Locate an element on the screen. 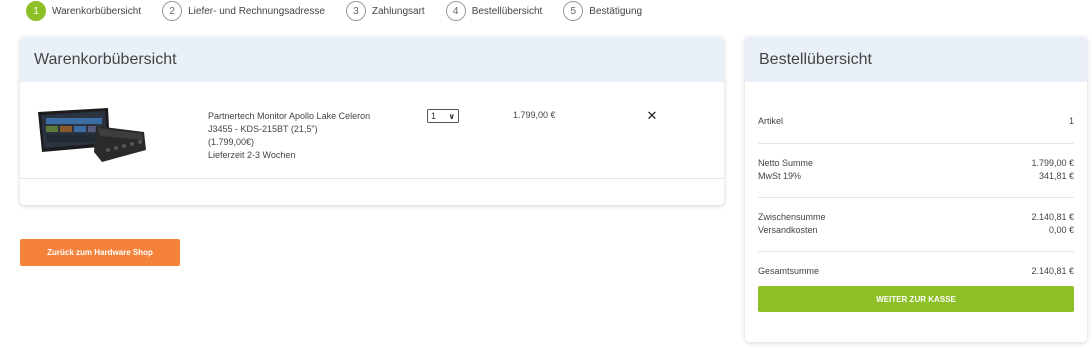 The height and width of the screenshot is (350, 1092). cart-panel-title: Warenkorbübersicht is located at coordinates (372, 59).